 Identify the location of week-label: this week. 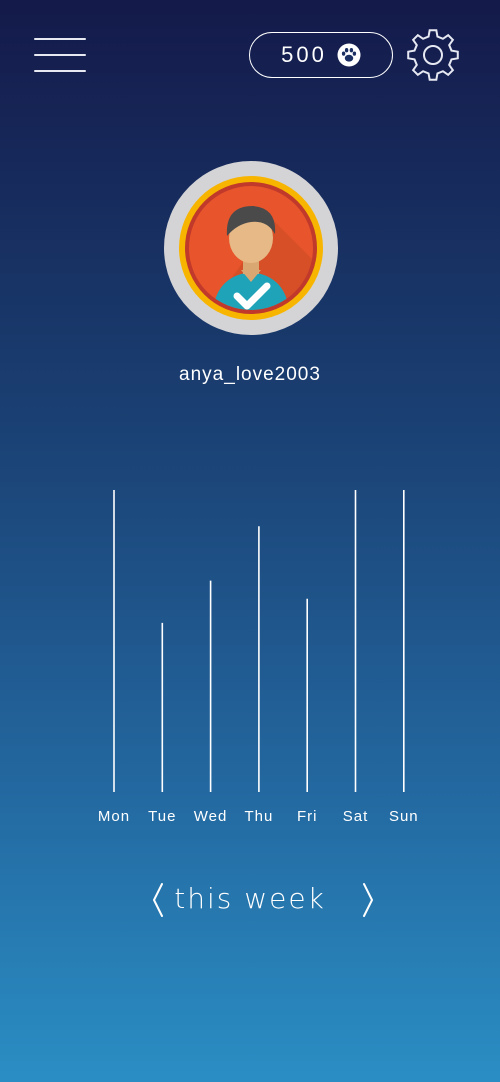
(250, 898).